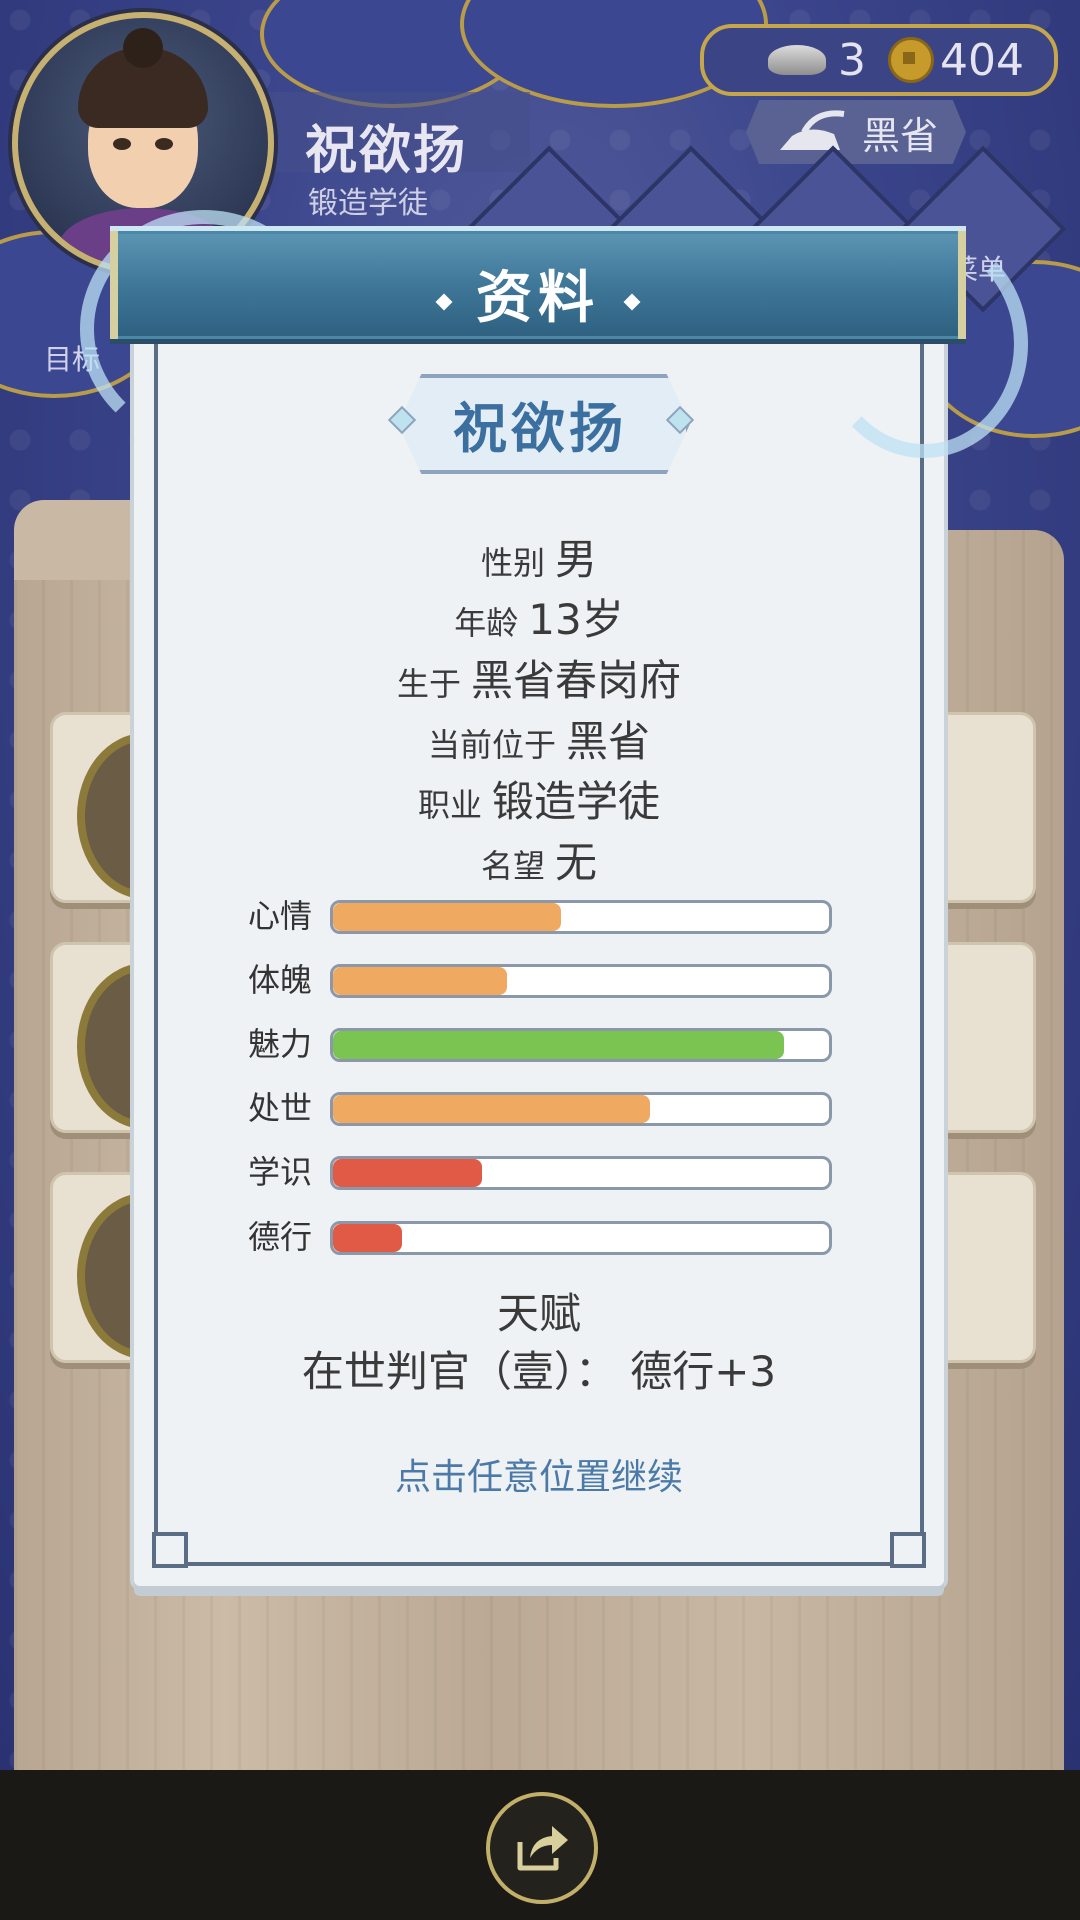 The width and height of the screenshot is (1080, 1920). Describe the element at coordinates (539, 801) in the screenshot. I see `info-occupation: 职业 锻造学徒` at that location.